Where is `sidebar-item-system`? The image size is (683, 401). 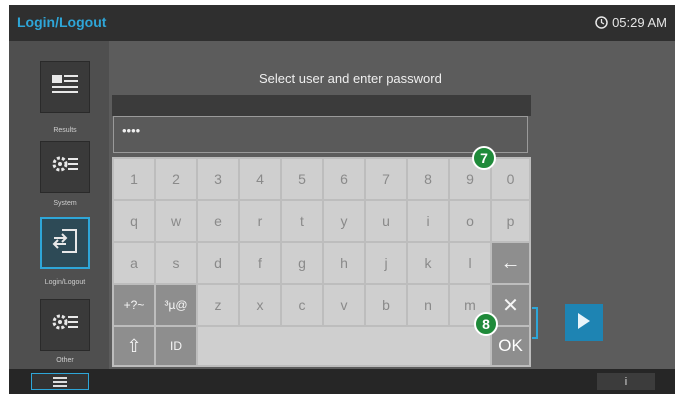
sidebar-item-system is located at coordinates (65, 167).